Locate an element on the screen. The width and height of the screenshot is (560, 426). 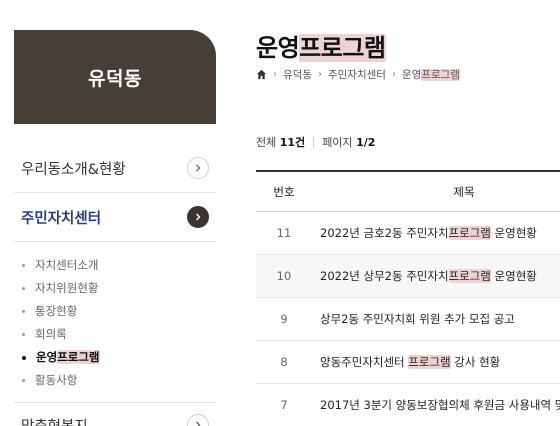
sidebar-title: 유덕동 is located at coordinates (115, 78).